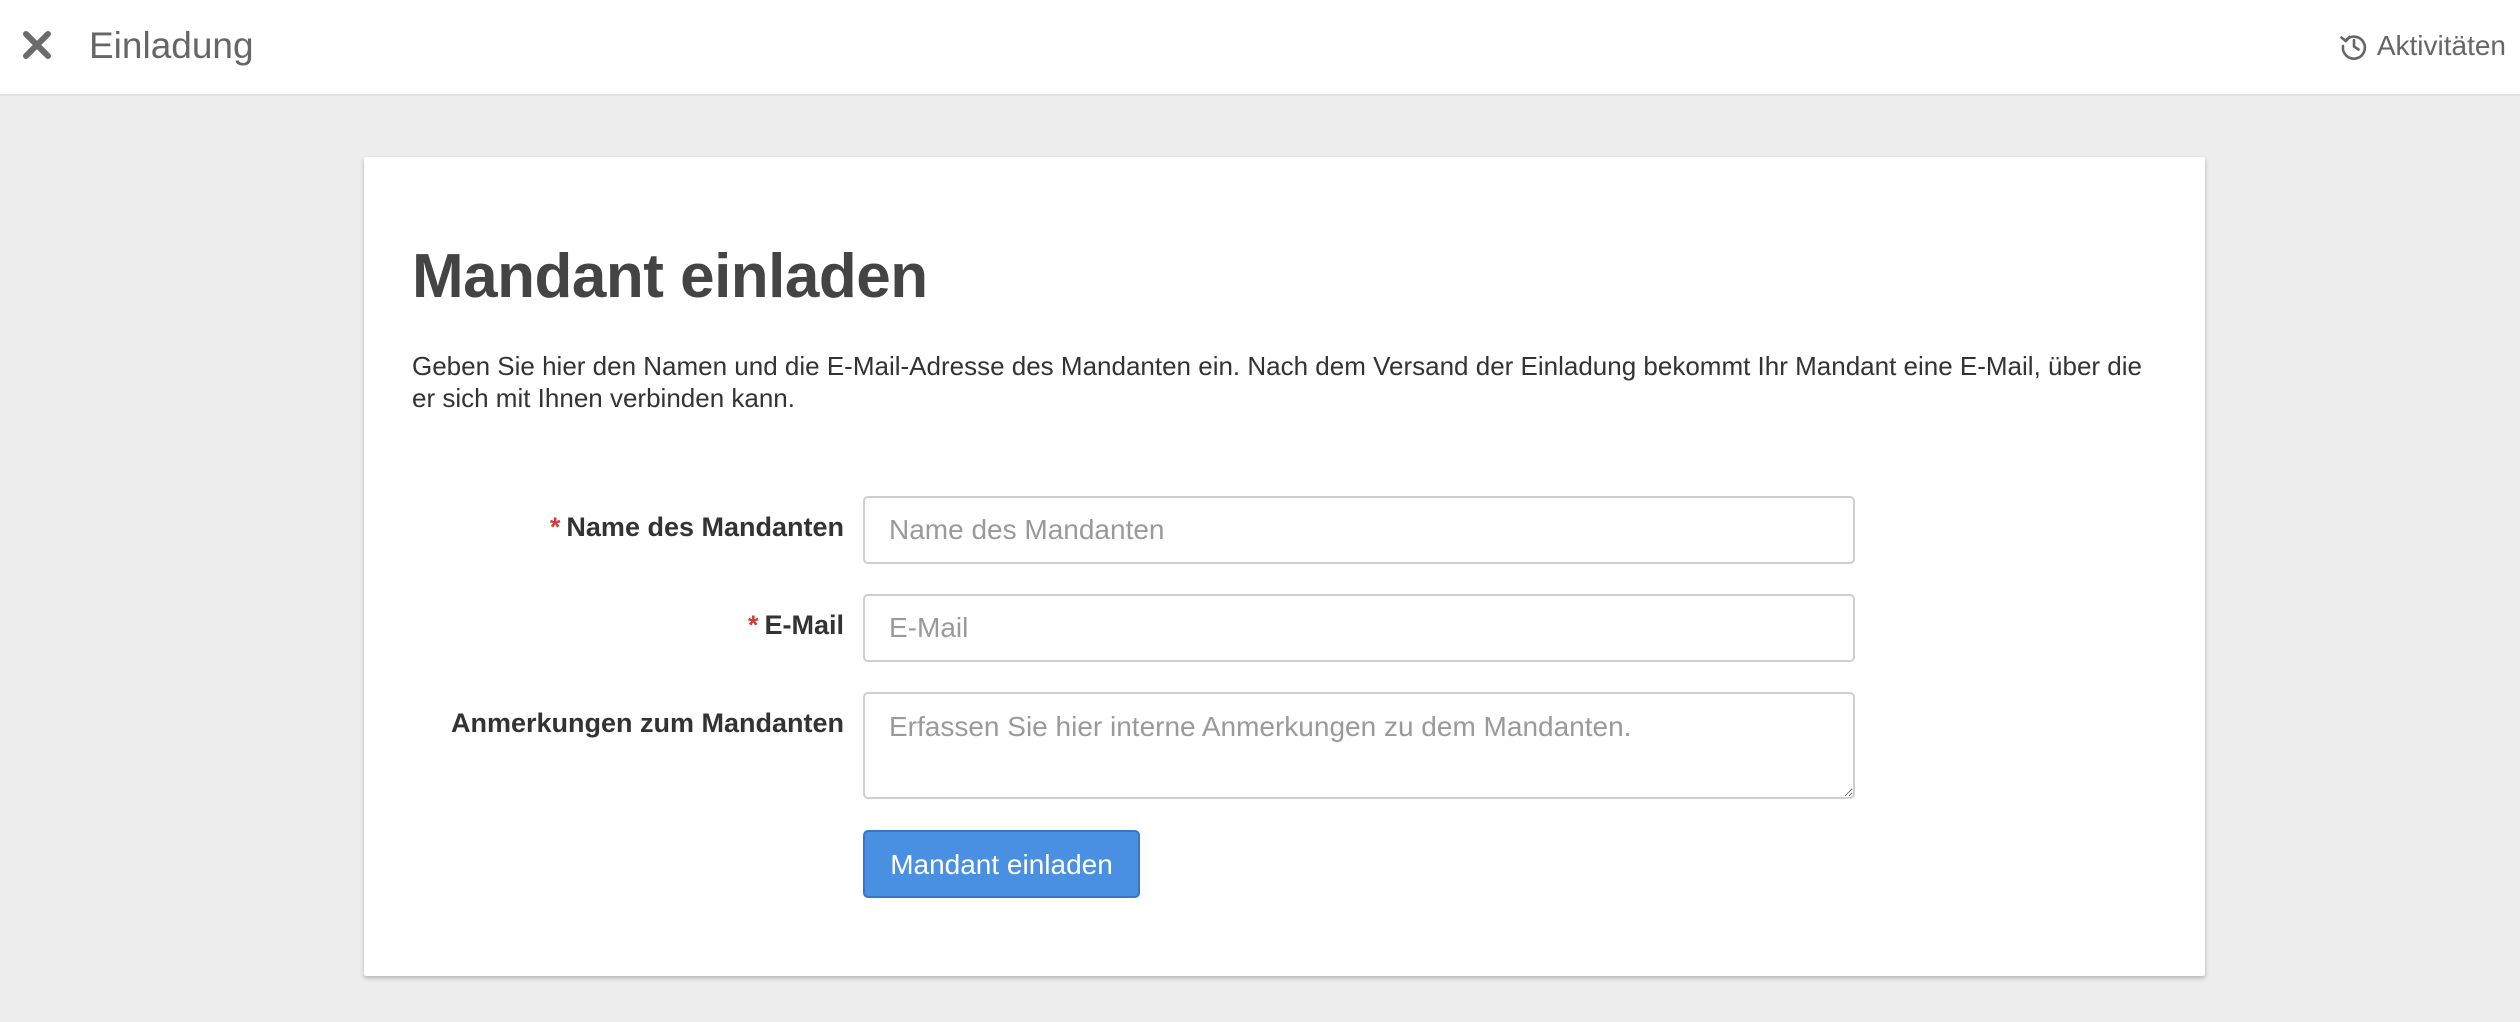  What do you see at coordinates (1359, 530) in the screenshot?
I see `client-name-input` at bounding box center [1359, 530].